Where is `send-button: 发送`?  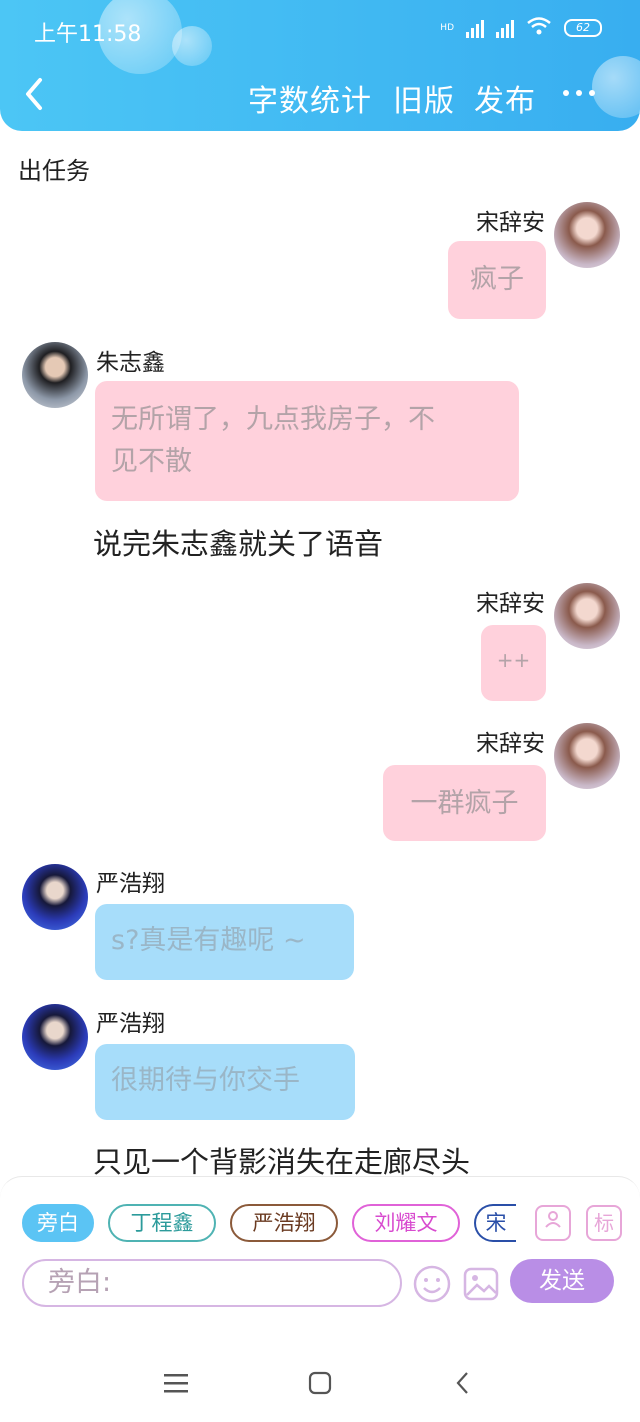
send-button: 发送 is located at coordinates (562, 1281).